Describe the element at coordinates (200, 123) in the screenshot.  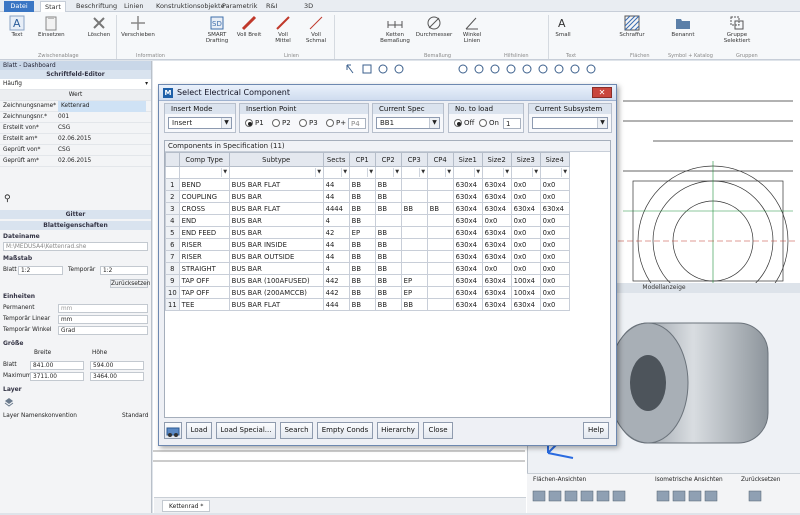
I see `insert-mode-select: Insert ▼` at that location.